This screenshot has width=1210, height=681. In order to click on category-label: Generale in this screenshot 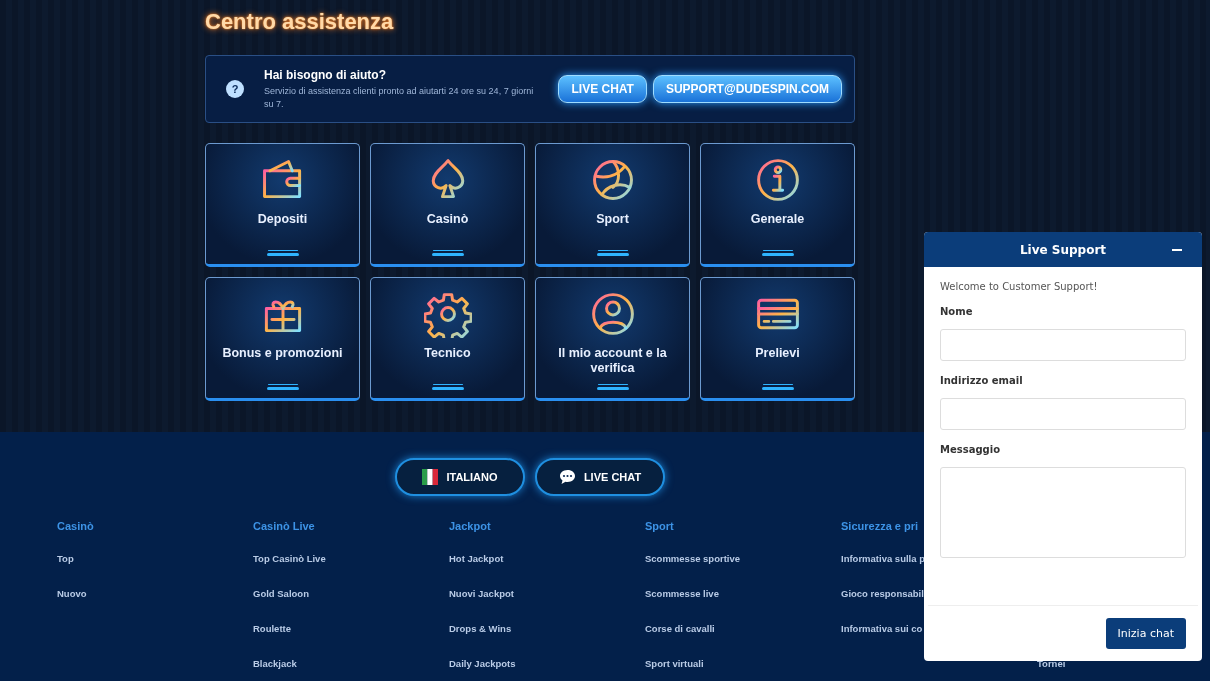, I will do `click(777, 220)`.